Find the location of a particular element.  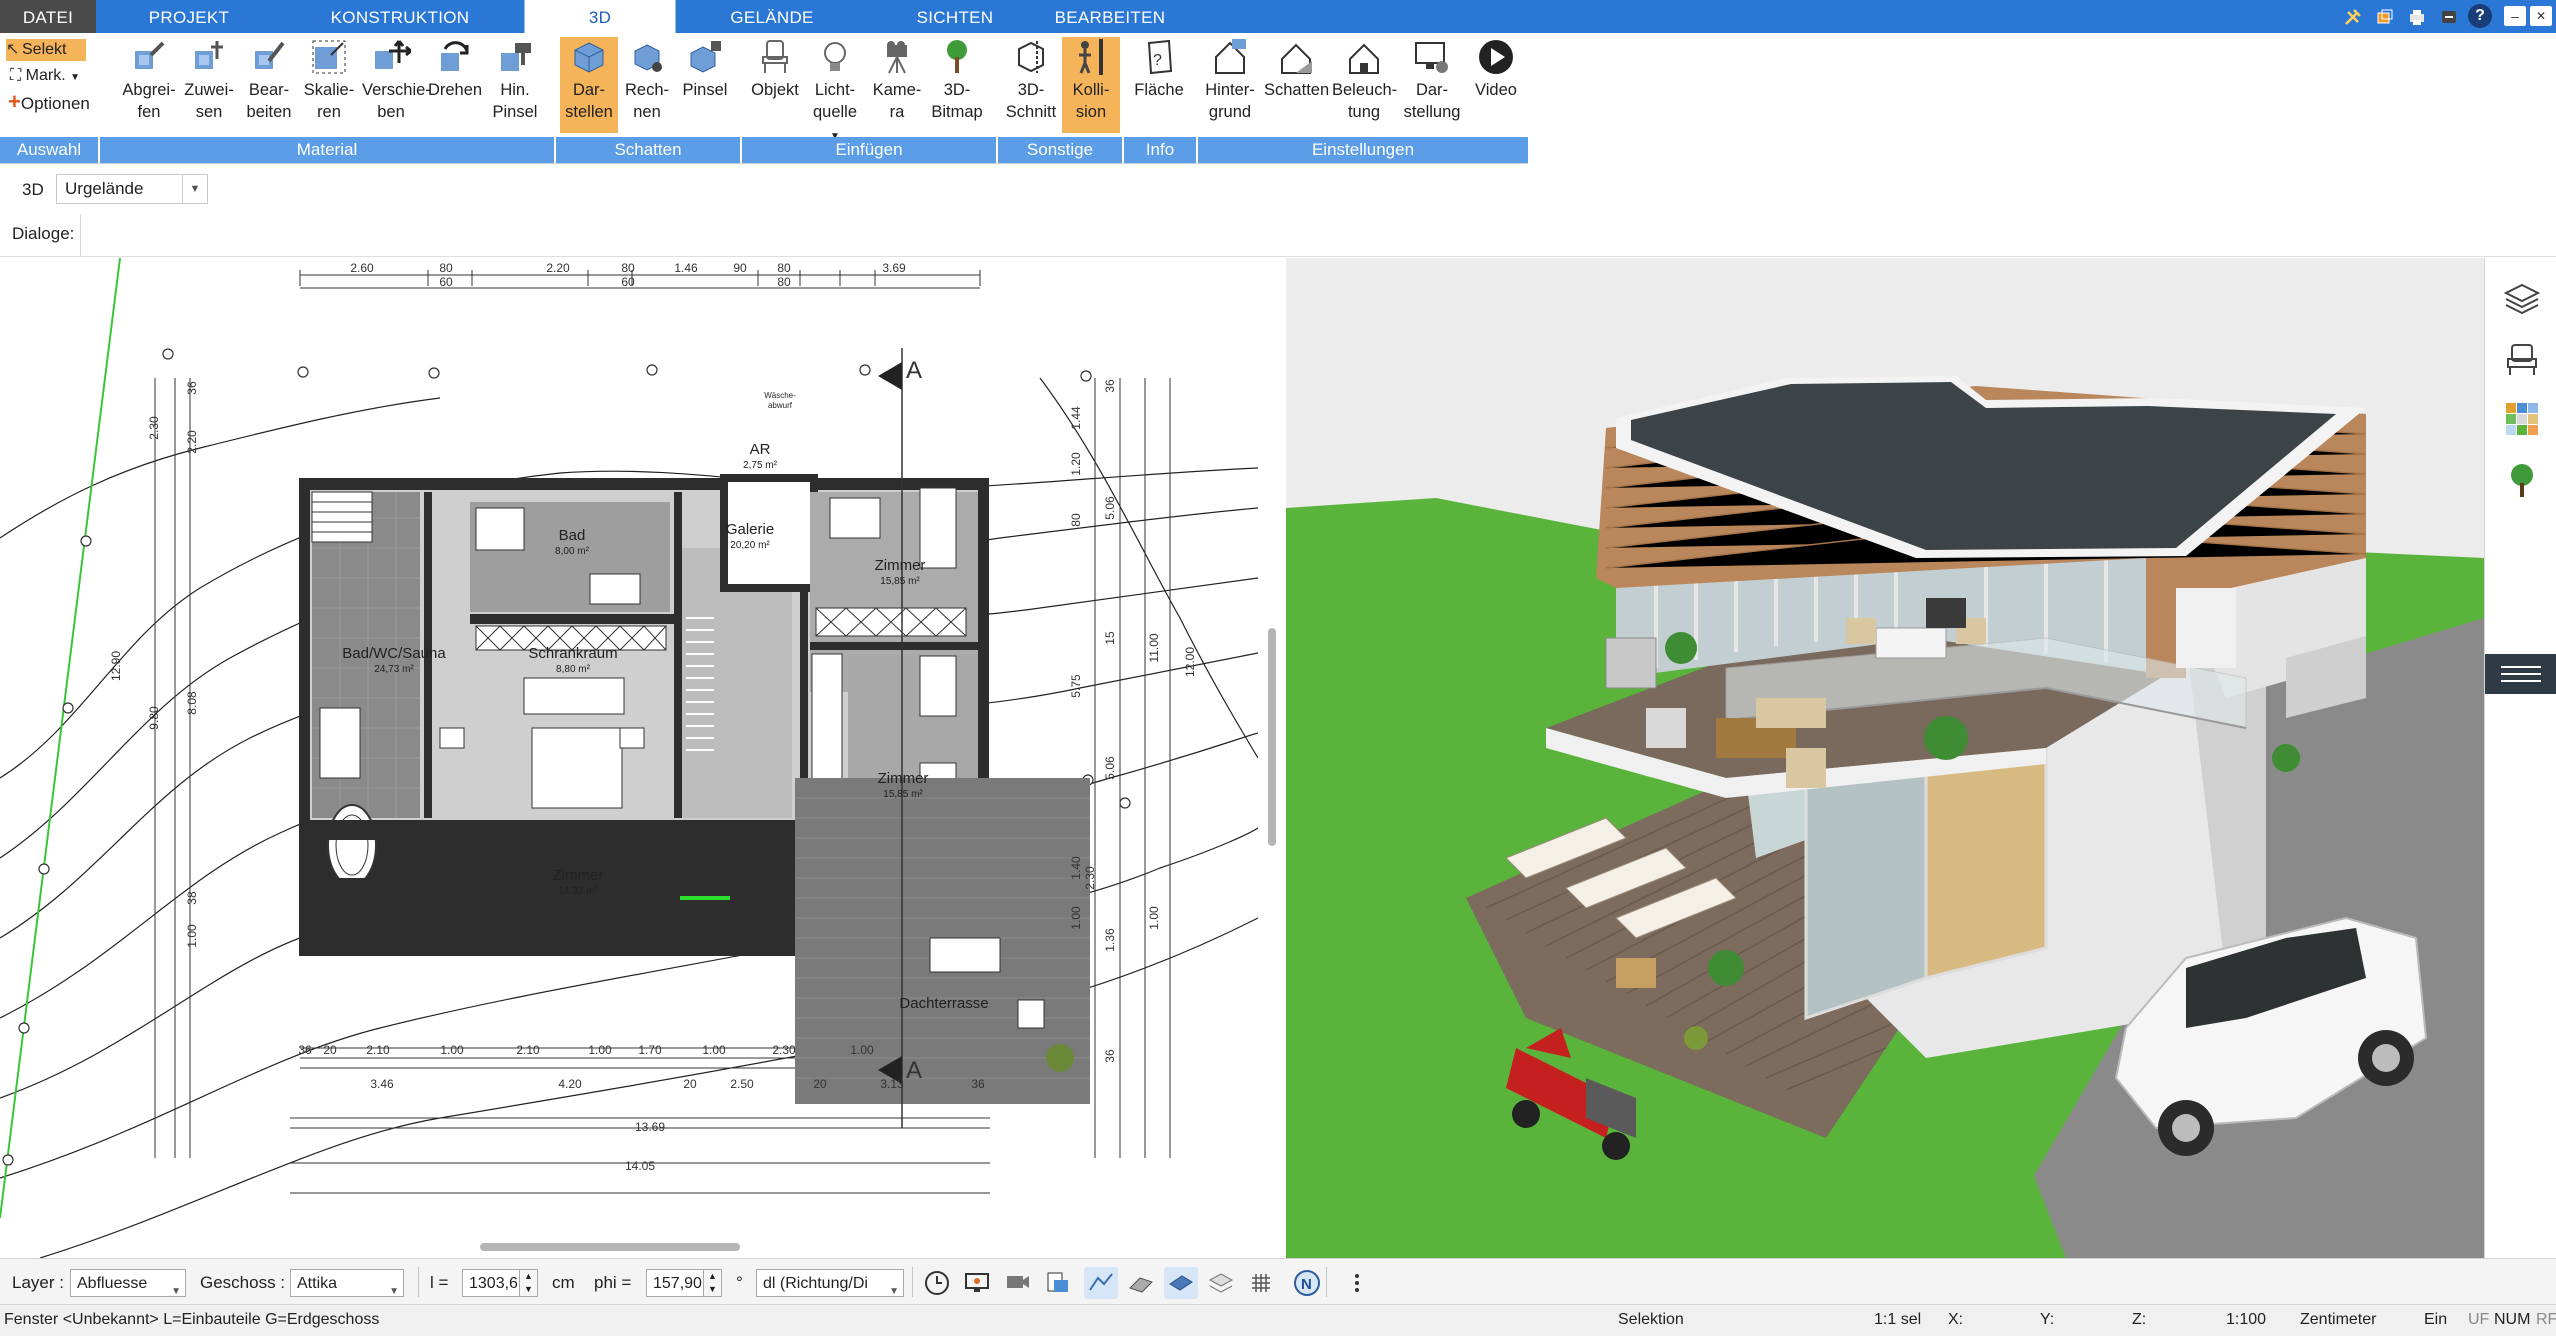

tab-3d: 3D is located at coordinates (600, 16).